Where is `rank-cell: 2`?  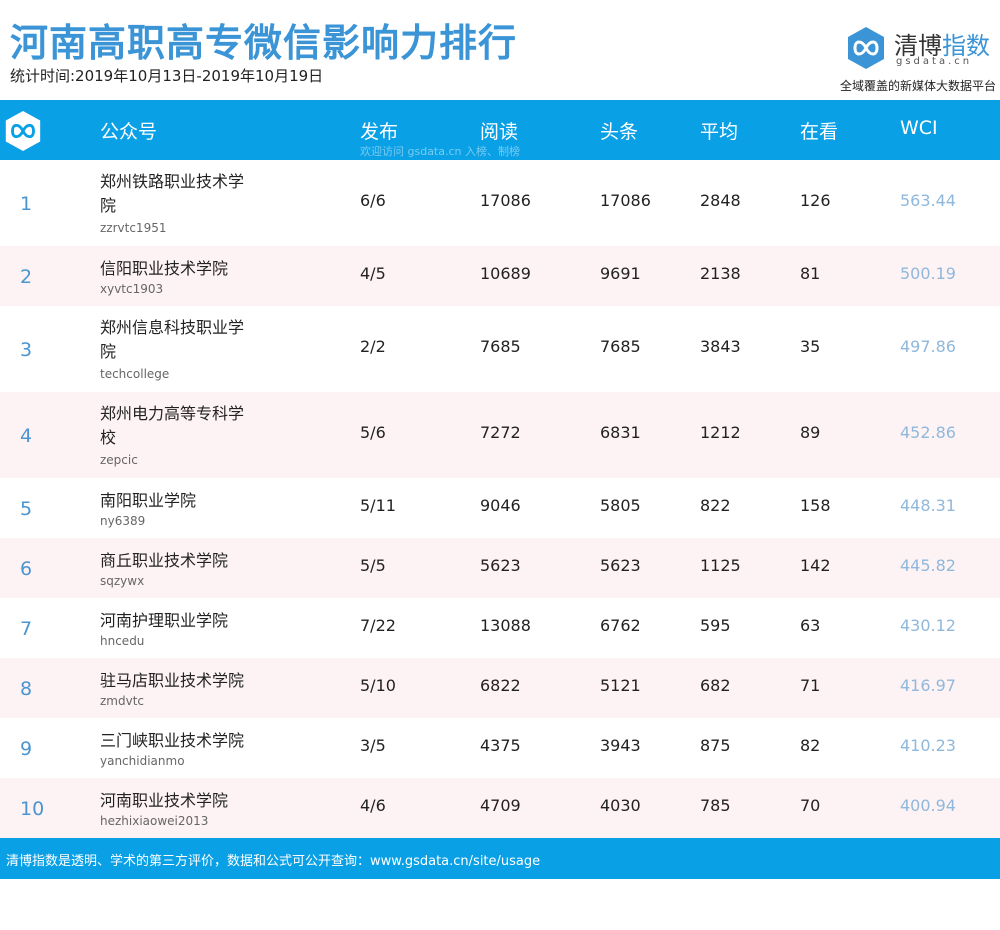 rank-cell: 2 is located at coordinates (26, 277).